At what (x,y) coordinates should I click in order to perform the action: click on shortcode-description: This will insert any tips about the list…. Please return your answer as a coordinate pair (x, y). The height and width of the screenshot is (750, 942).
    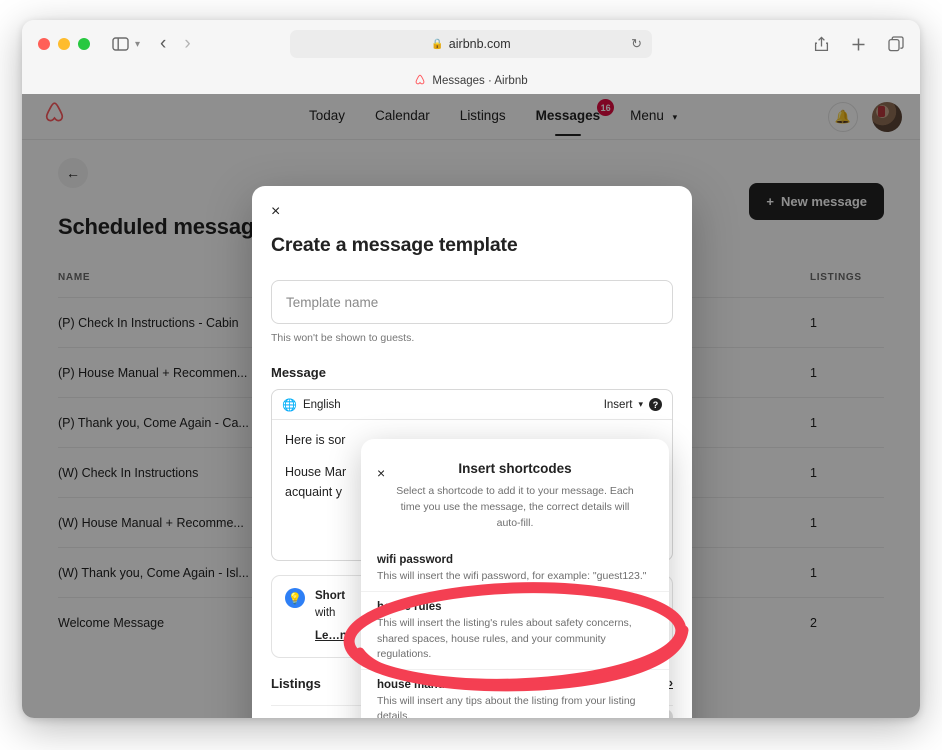
    Looking at the image, I should click on (506, 706).